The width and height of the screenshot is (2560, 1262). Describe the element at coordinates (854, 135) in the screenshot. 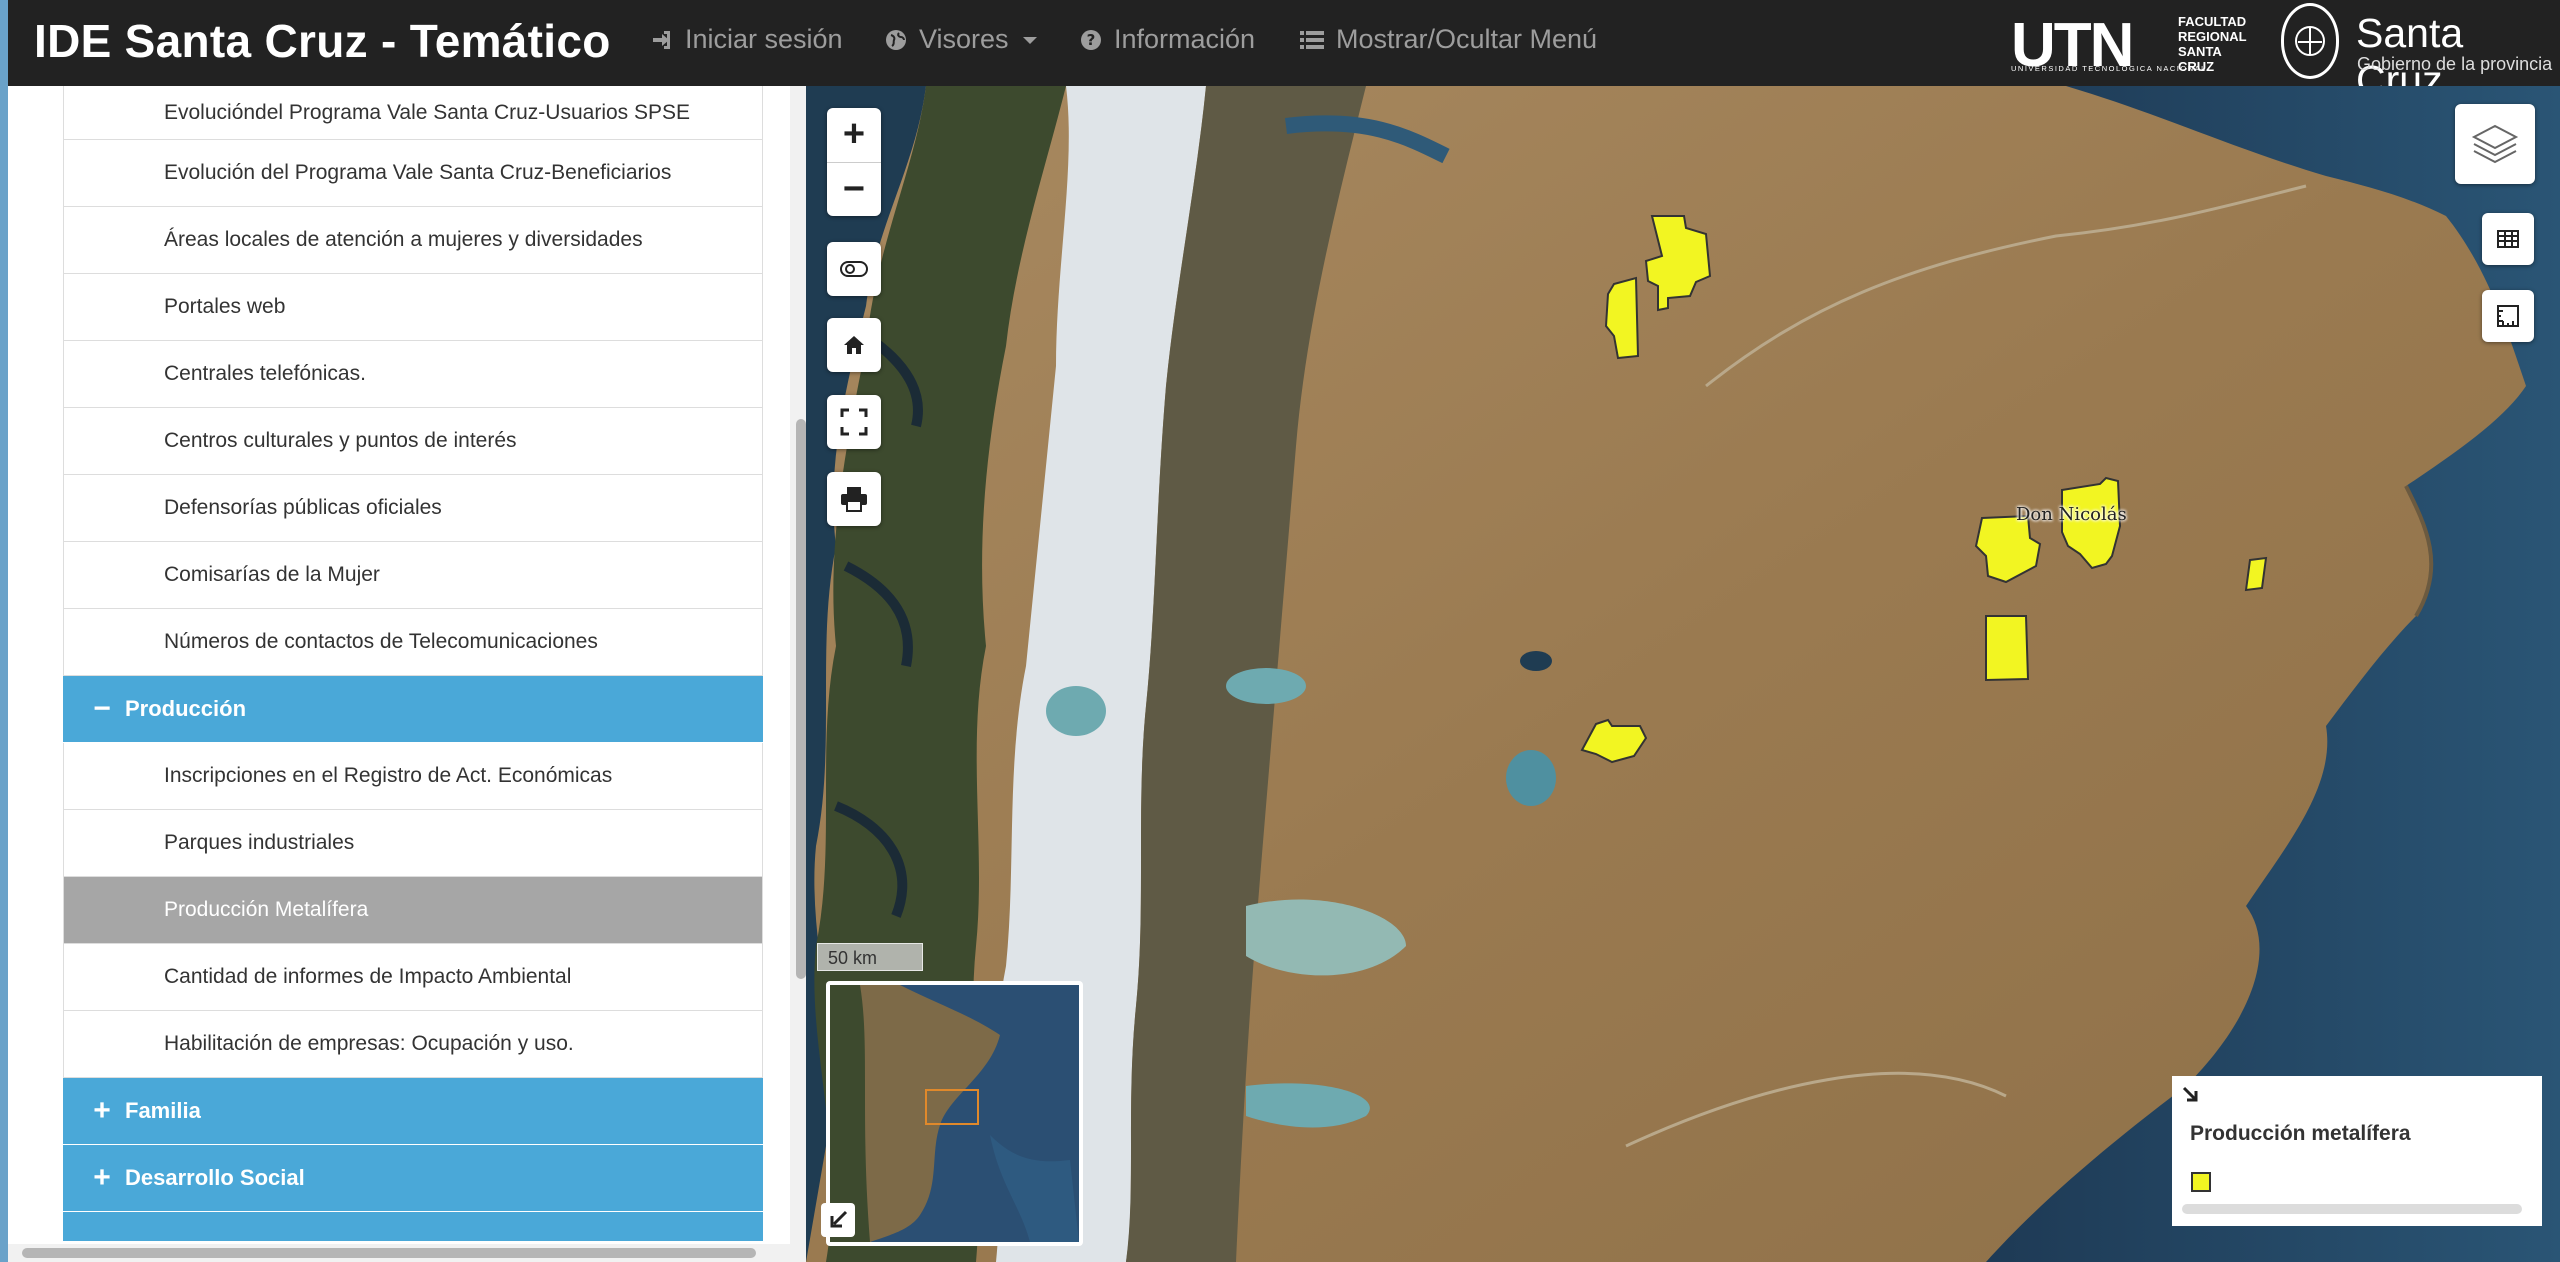

I see `zoom-in-button: +` at that location.